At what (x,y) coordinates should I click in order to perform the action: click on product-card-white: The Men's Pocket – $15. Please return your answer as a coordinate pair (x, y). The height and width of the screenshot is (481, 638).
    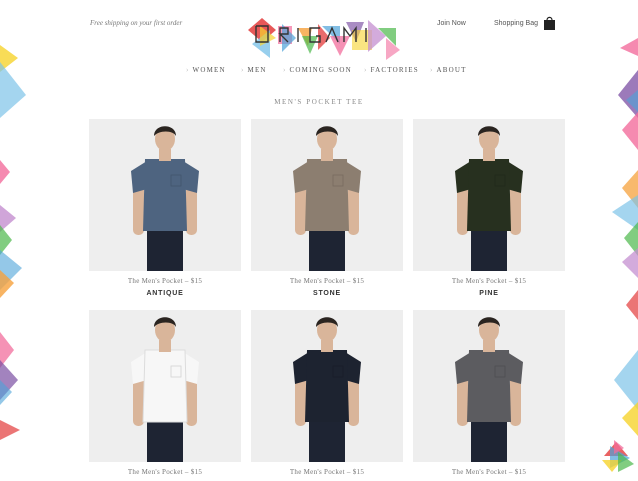
    Looking at the image, I should click on (165, 395).